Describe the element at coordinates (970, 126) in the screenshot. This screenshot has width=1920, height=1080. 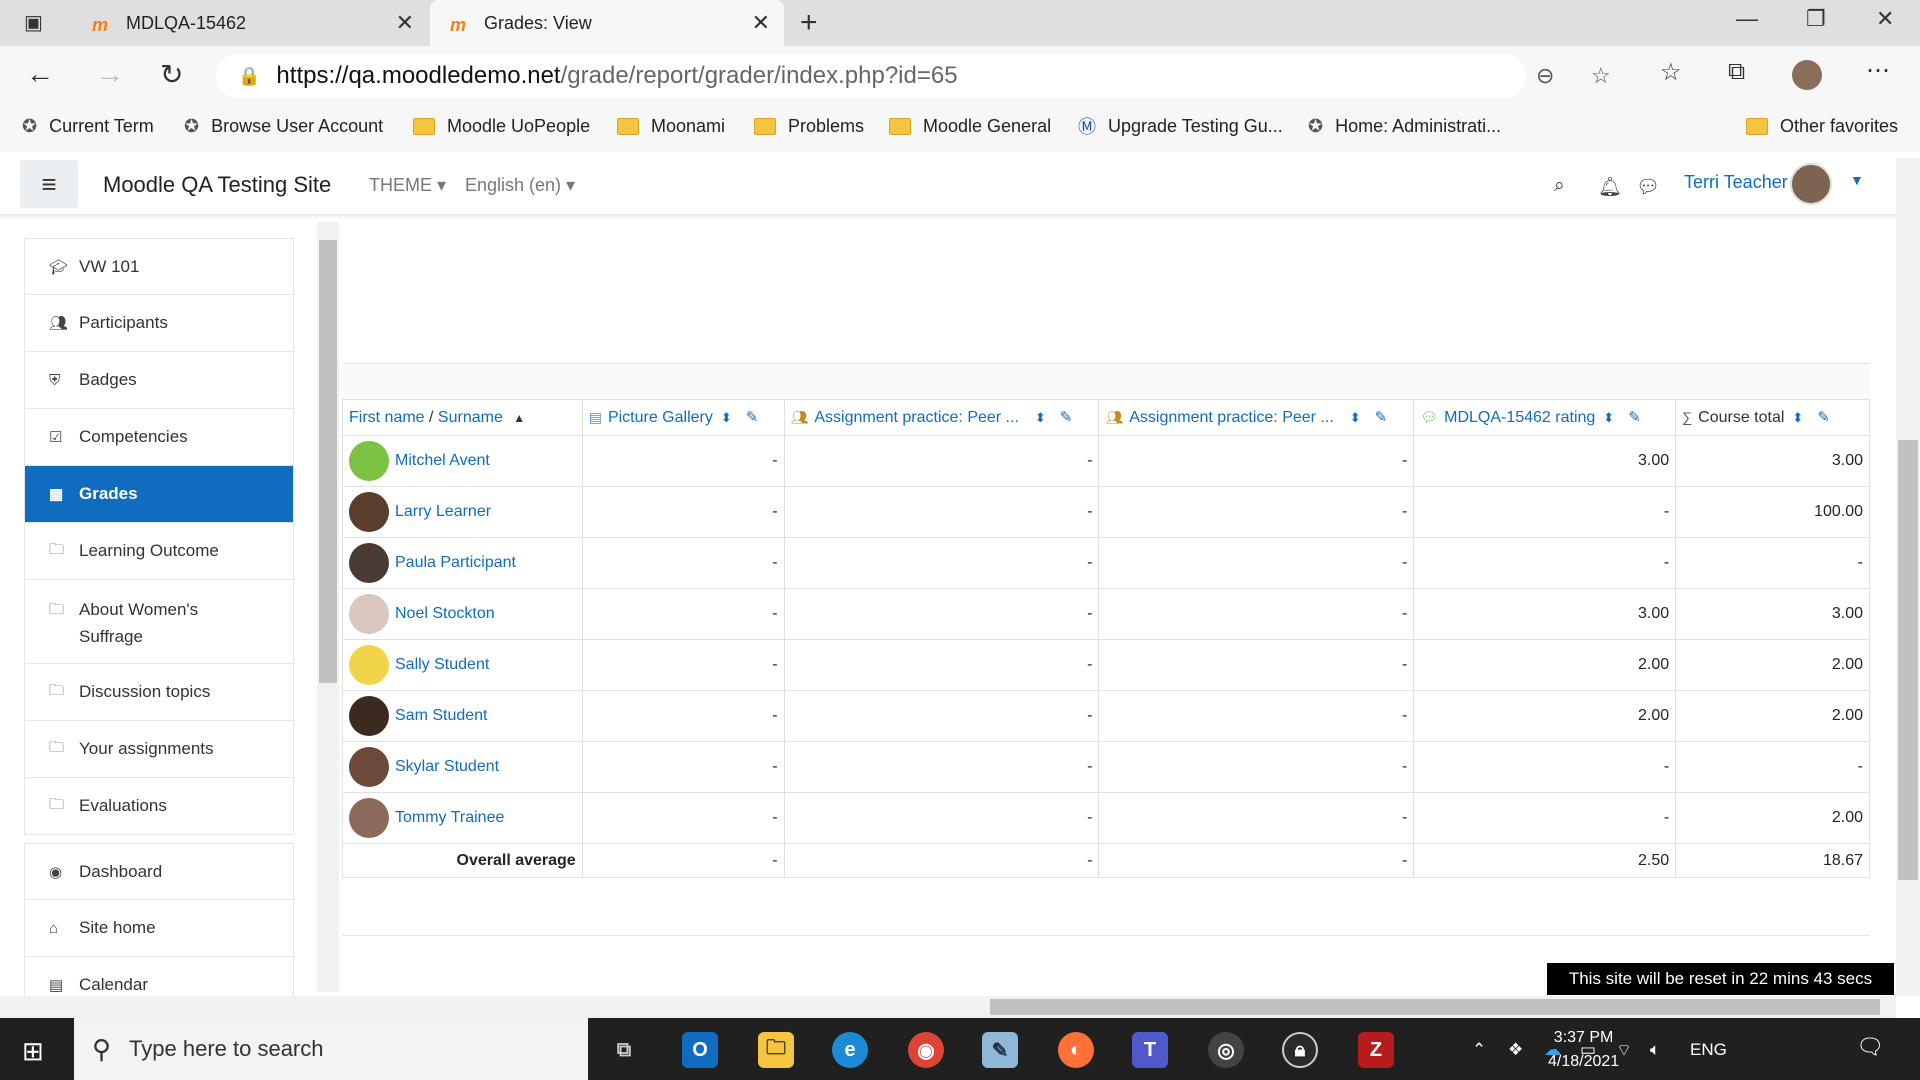
I see `bookmark-moodle-general: Moodle General` at that location.